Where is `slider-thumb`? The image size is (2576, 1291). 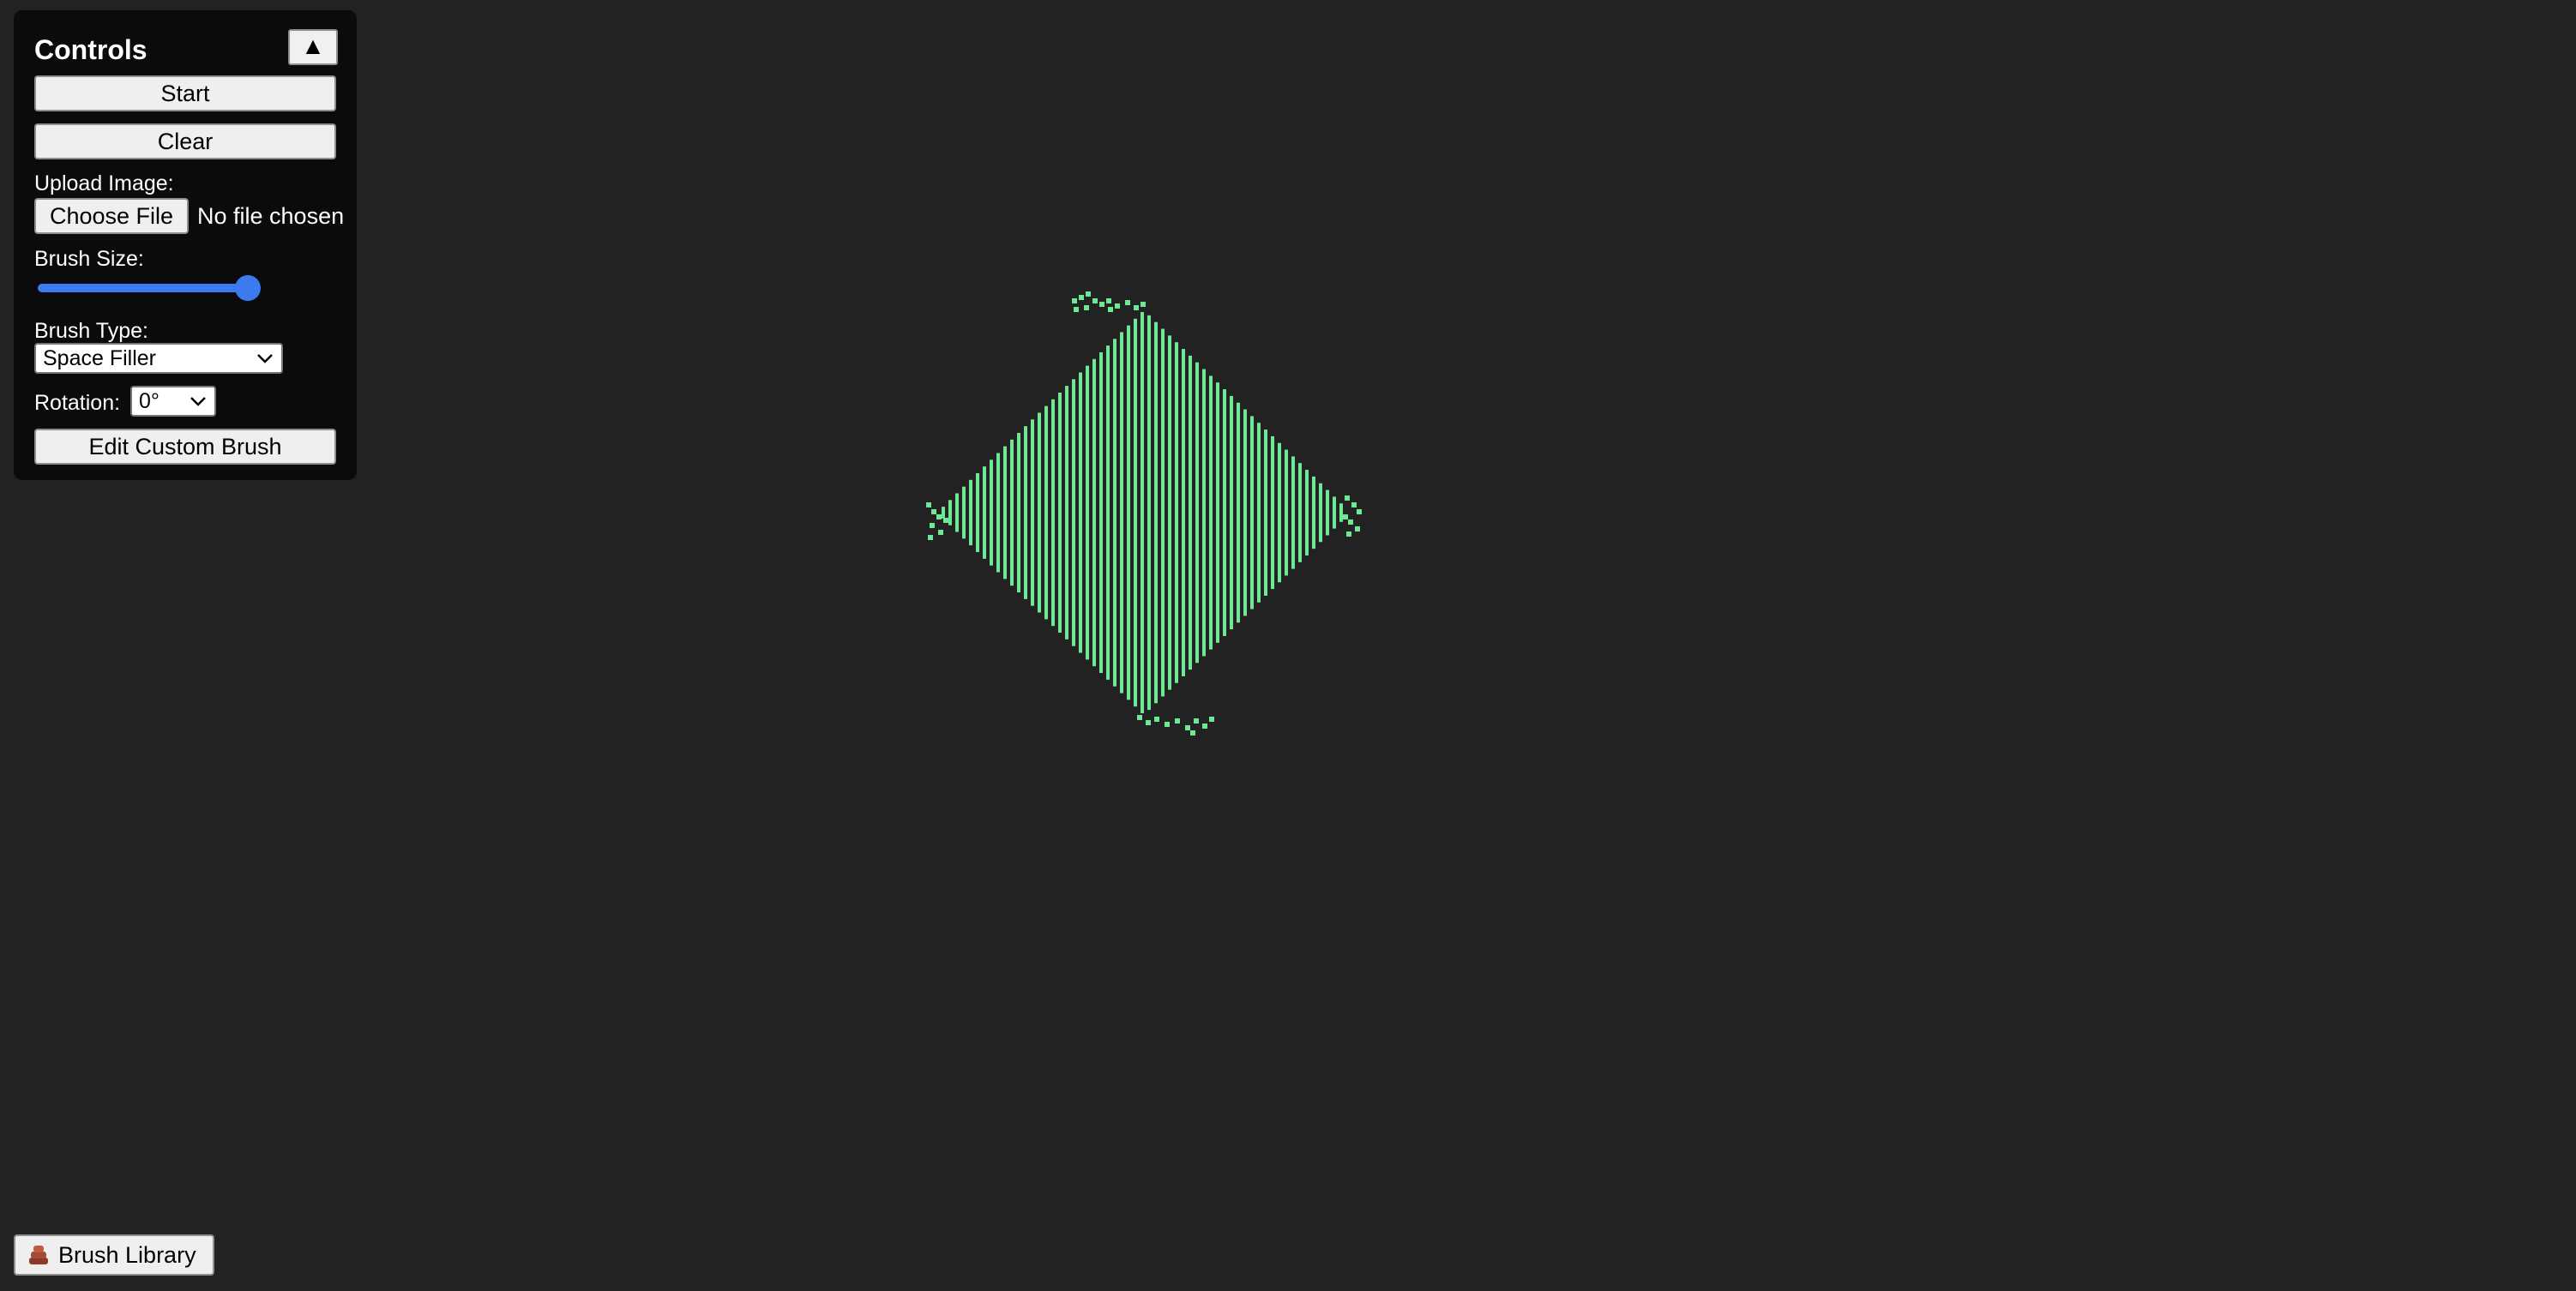 slider-thumb is located at coordinates (248, 288).